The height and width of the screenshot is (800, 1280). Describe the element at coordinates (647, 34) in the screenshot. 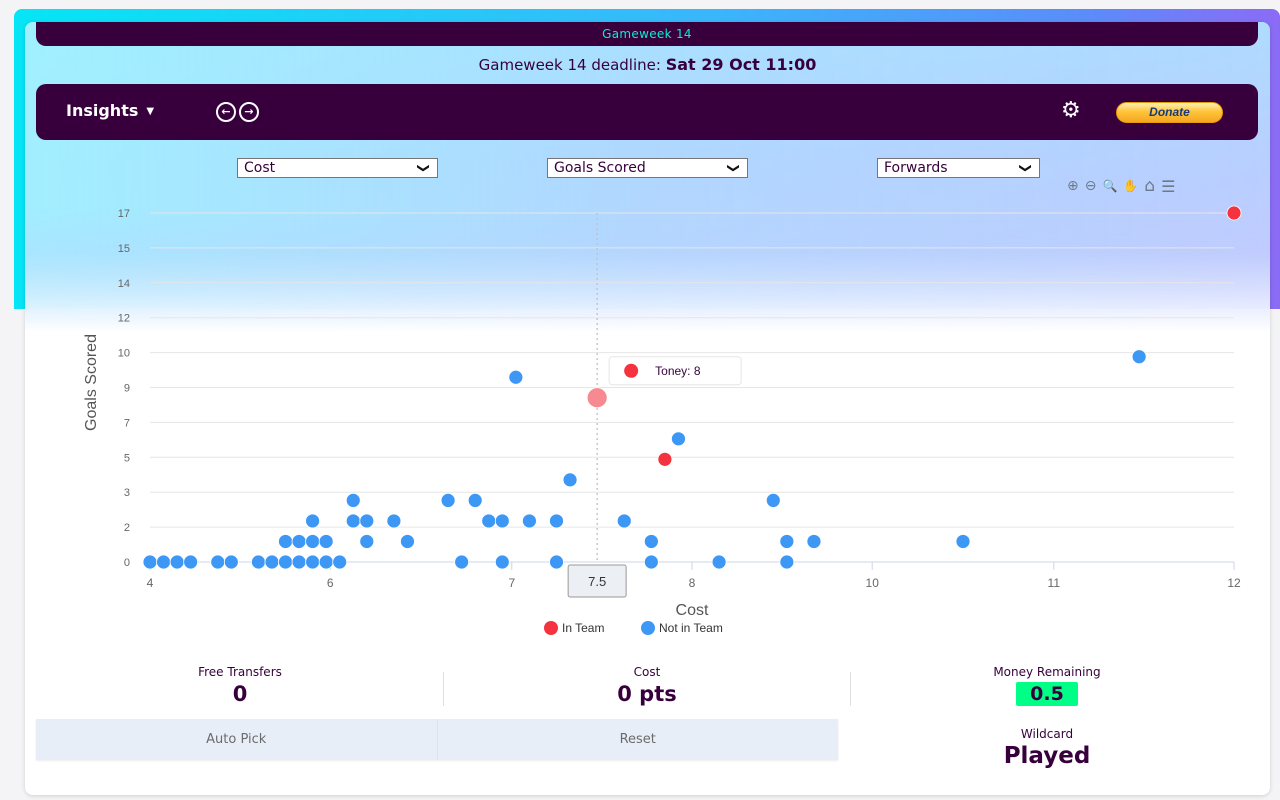

I see `gameweek-bar: Gameweek 14` at that location.